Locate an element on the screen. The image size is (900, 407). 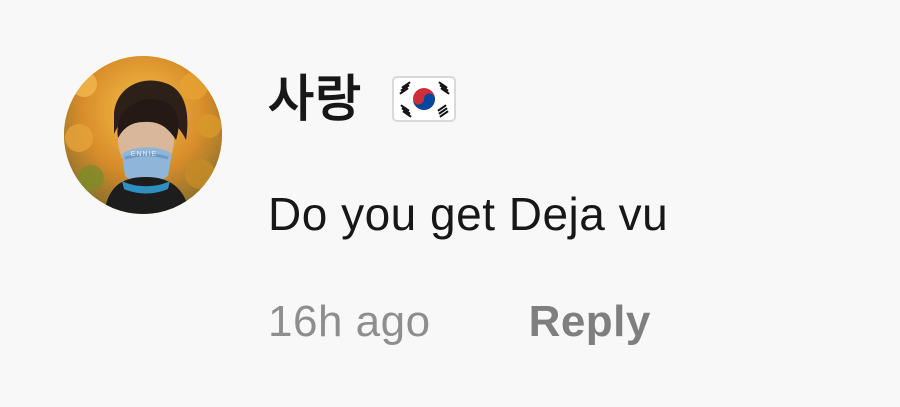
reply-button: Reply is located at coordinates (590, 322).